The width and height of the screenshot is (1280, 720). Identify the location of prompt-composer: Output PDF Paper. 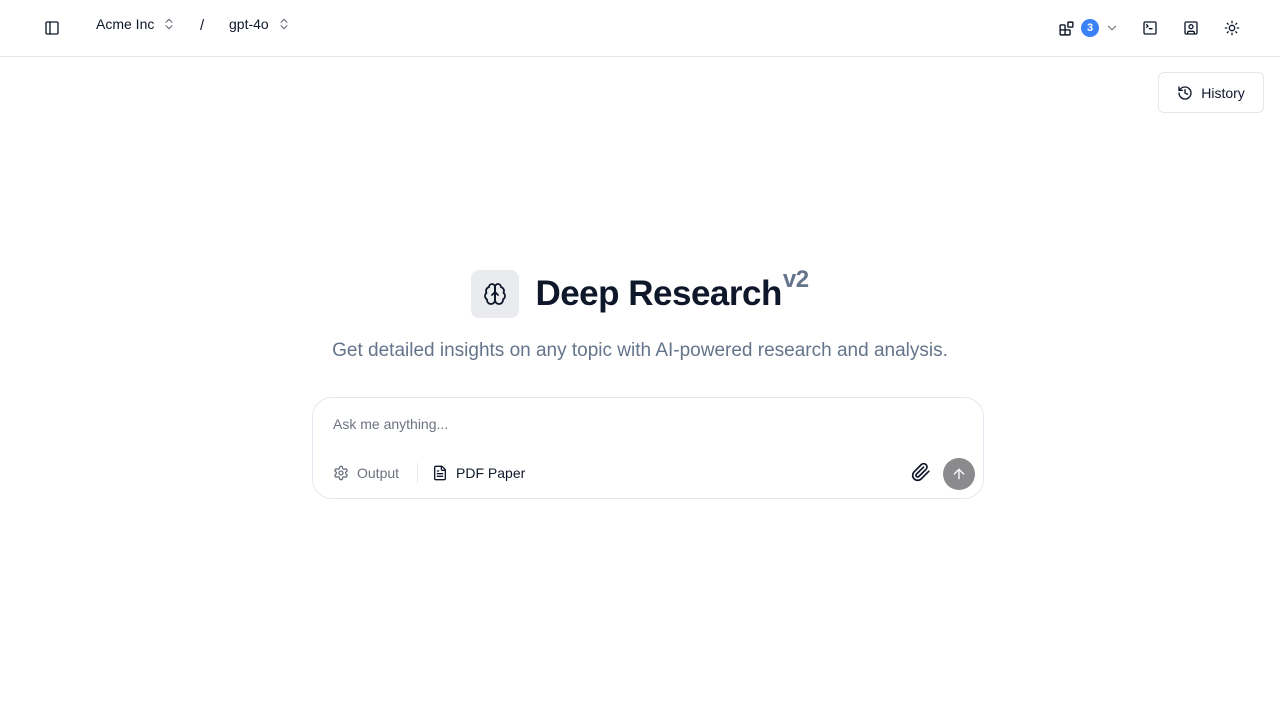
(648, 448).